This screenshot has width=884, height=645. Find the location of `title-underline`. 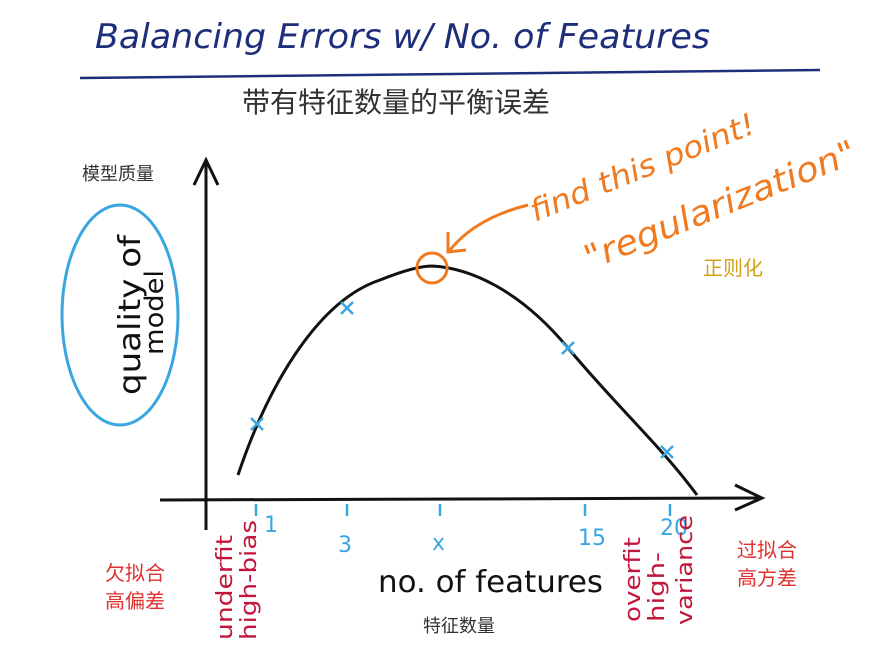

title-underline is located at coordinates (450, 74).